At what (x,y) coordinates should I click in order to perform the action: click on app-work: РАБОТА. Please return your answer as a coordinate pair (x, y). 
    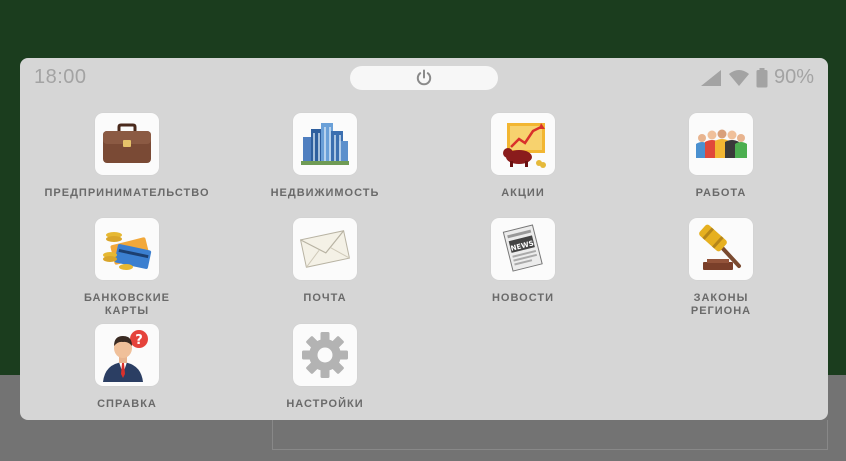
    Looking at the image, I should click on (721, 156).